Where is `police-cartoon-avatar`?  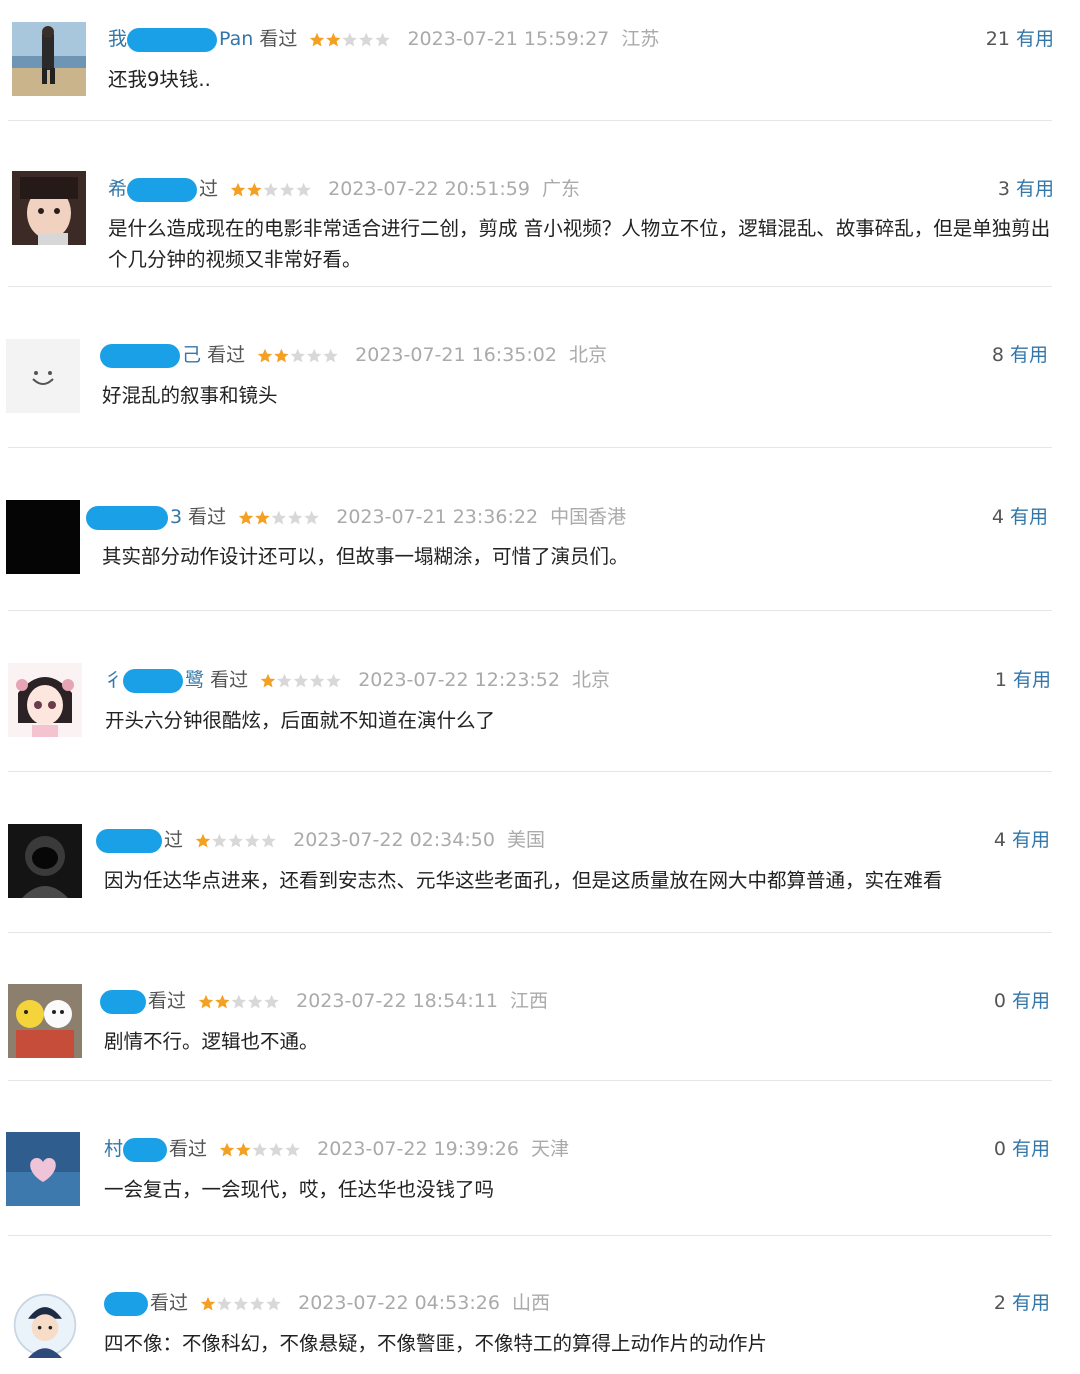 police-cartoon-avatar is located at coordinates (45, 1325).